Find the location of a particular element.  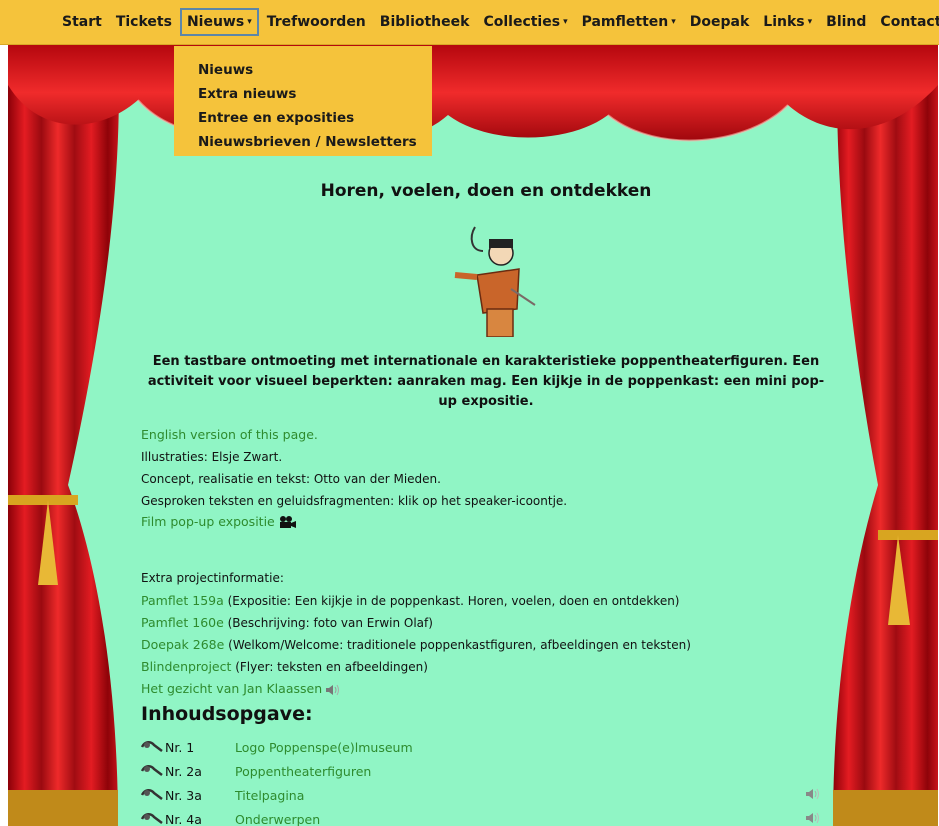

english-version-link: English version of this page. is located at coordinates (229, 434).